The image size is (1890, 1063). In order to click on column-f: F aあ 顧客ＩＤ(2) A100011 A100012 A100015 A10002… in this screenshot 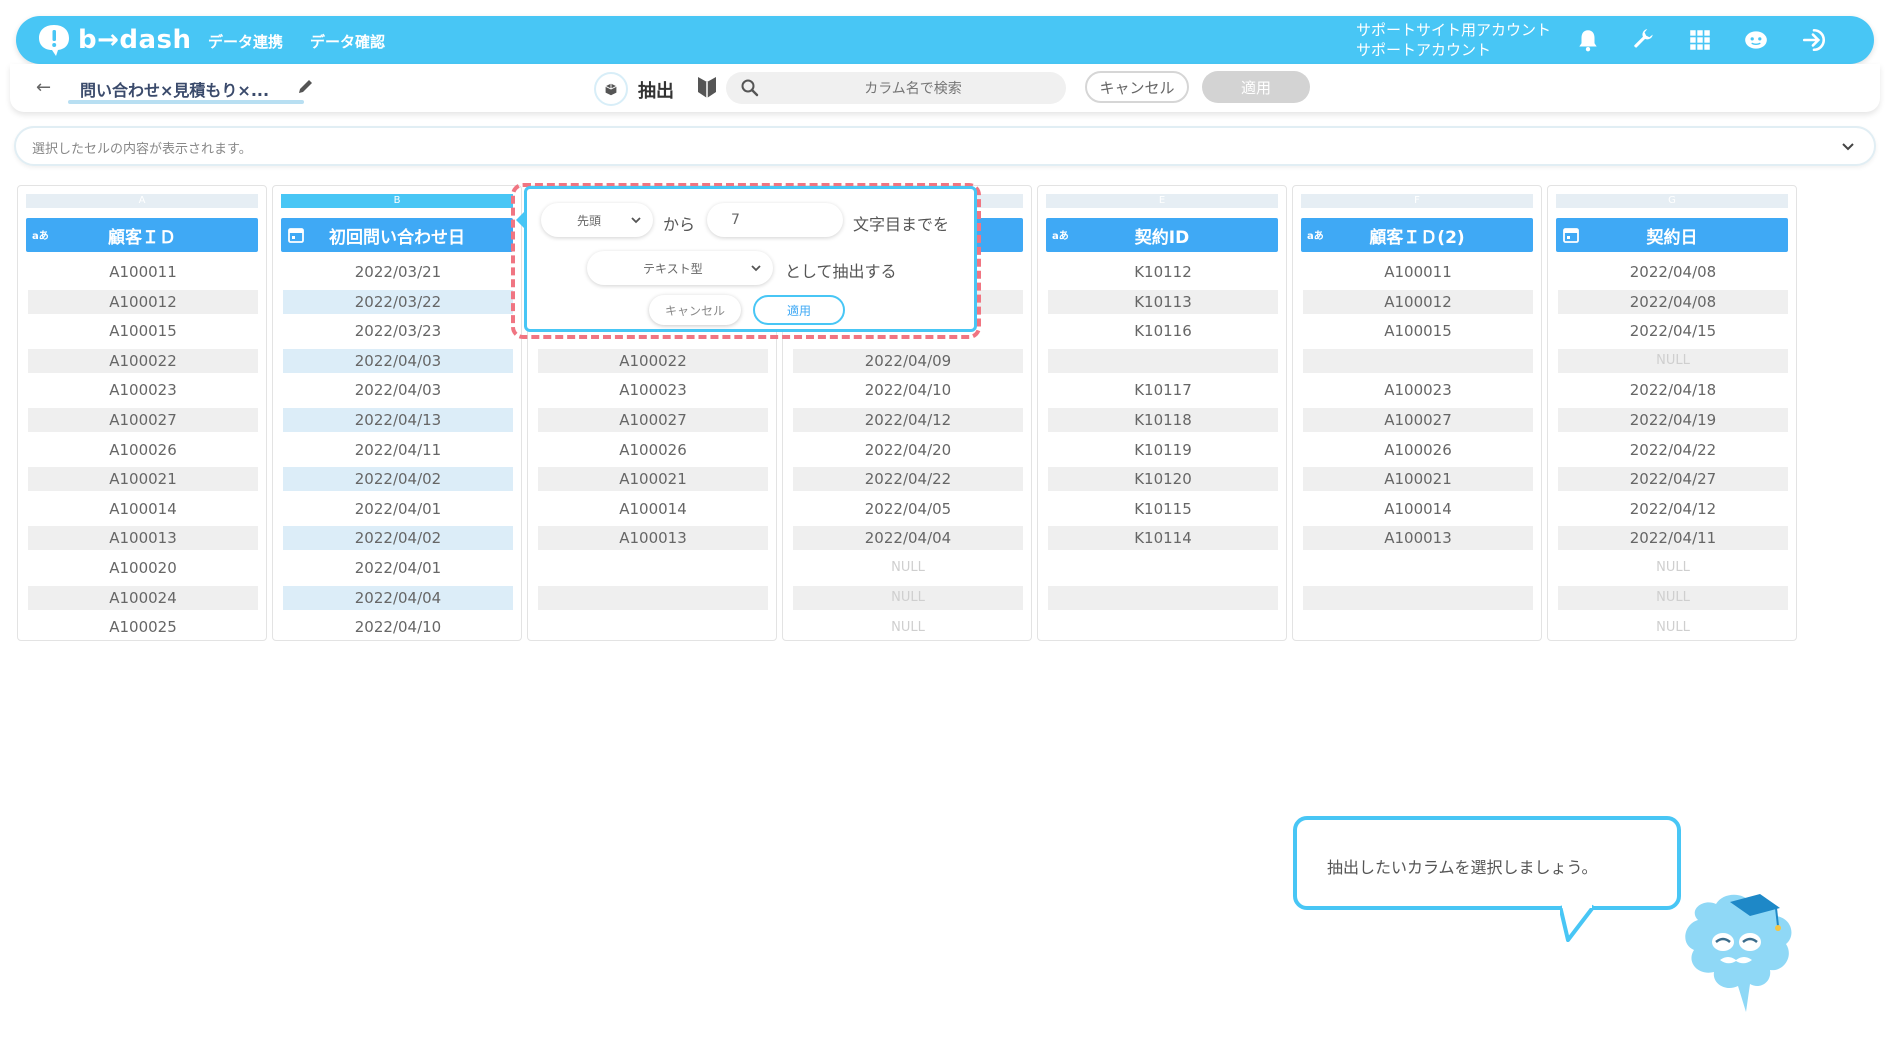, I will do `click(1417, 413)`.